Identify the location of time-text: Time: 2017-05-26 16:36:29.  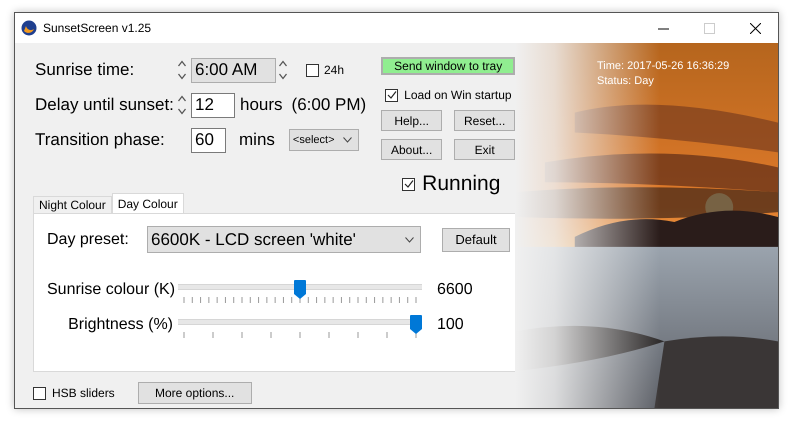
(663, 66).